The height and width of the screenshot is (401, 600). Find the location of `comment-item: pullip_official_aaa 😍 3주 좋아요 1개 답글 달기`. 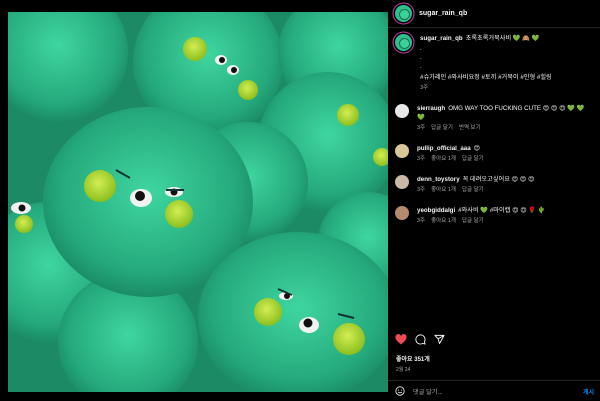

comment-item: pullip_official_aaa 😍 3주 좋아요 1개 답글 달기 is located at coordinates (494, 154).